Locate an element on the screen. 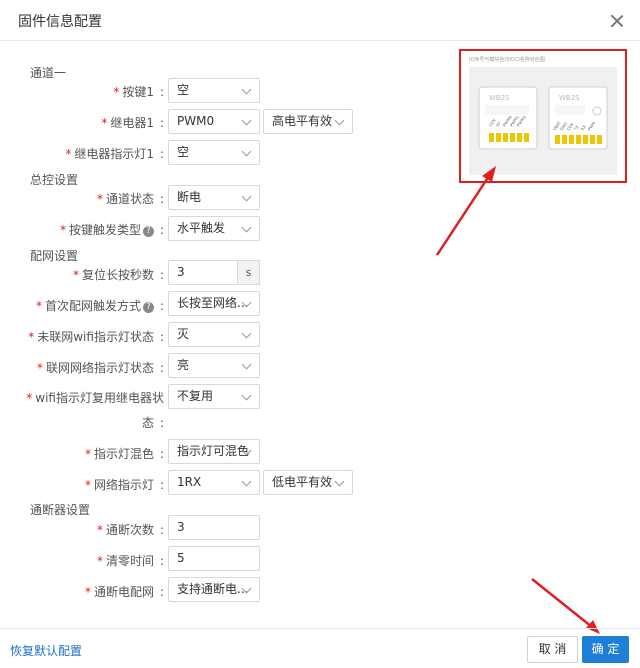  toggle-count-label: * 通断次数: is located at coordinates (130, 530).